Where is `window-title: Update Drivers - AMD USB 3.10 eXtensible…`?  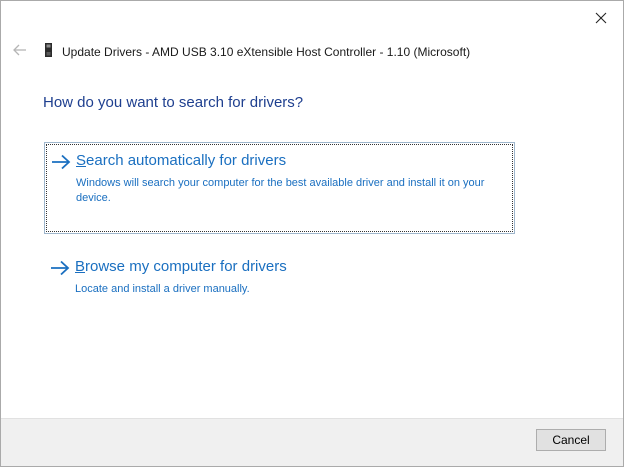
window-title: Update Drivers - AMD USB 3.10 eXtensible… is located at coordinates (266, 52).